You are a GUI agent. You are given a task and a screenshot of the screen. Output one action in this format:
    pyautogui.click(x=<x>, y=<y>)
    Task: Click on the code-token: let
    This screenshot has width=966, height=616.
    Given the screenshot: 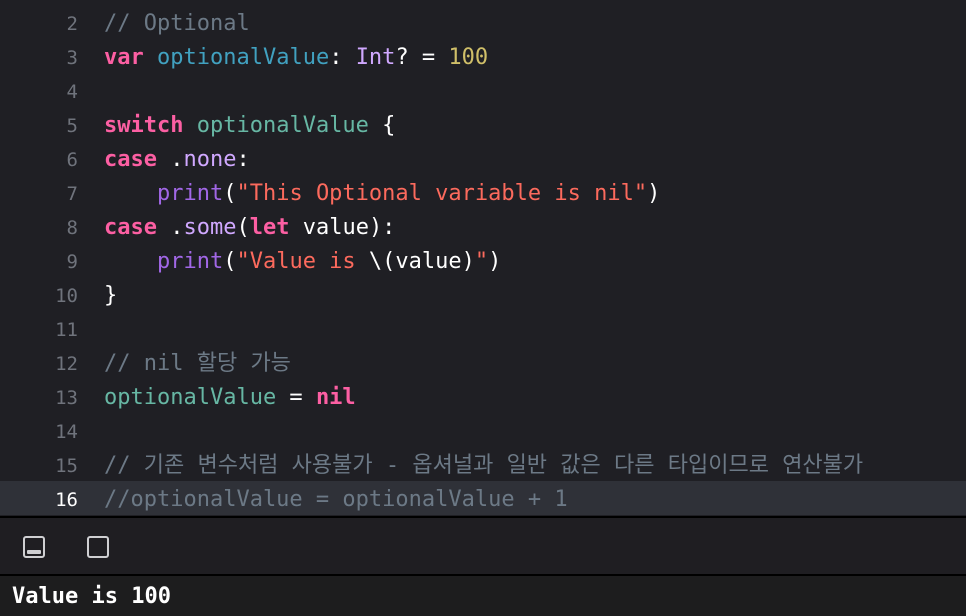 What is the action you would take?
    pyautogui.click(x=269, y=227)
    